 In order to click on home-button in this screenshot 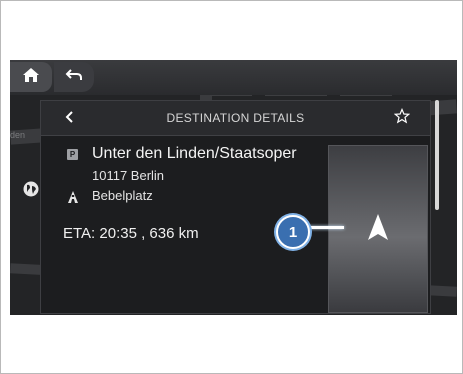, I will do `click(31, 77)`.